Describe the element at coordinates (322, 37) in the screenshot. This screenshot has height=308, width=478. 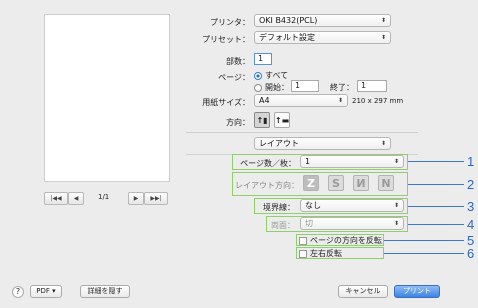
I see `presets-select: デフォルト設定 ⬍` at that location.